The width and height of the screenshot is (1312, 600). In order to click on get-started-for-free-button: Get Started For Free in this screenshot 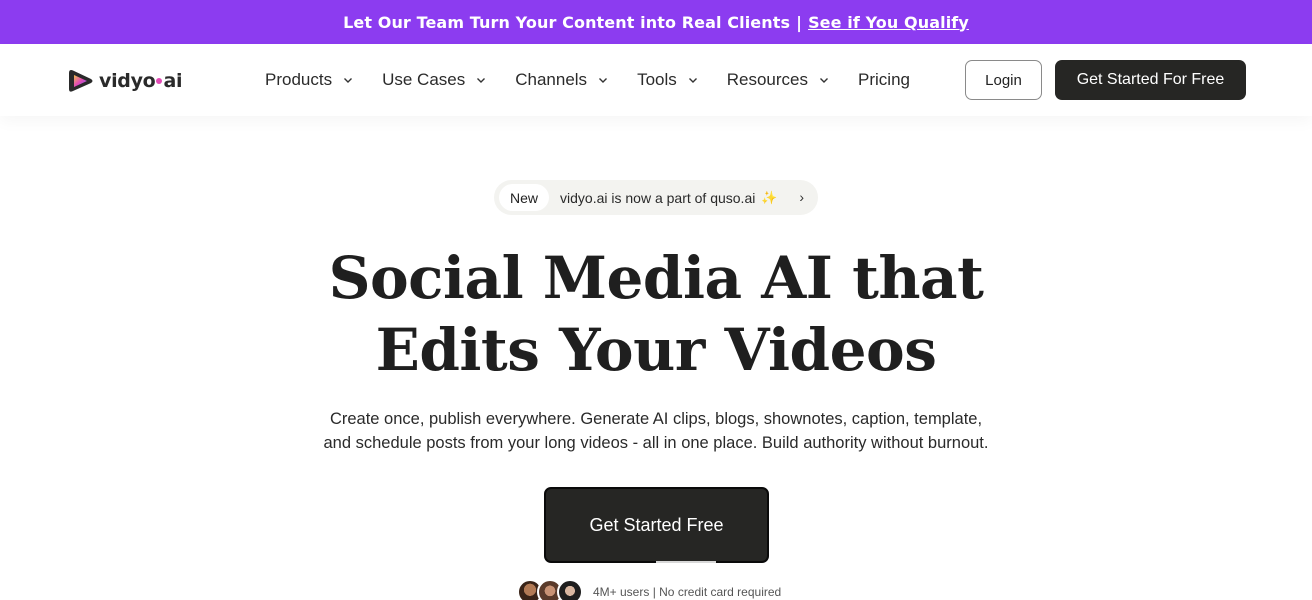, I will do `click(1150, 80)`.